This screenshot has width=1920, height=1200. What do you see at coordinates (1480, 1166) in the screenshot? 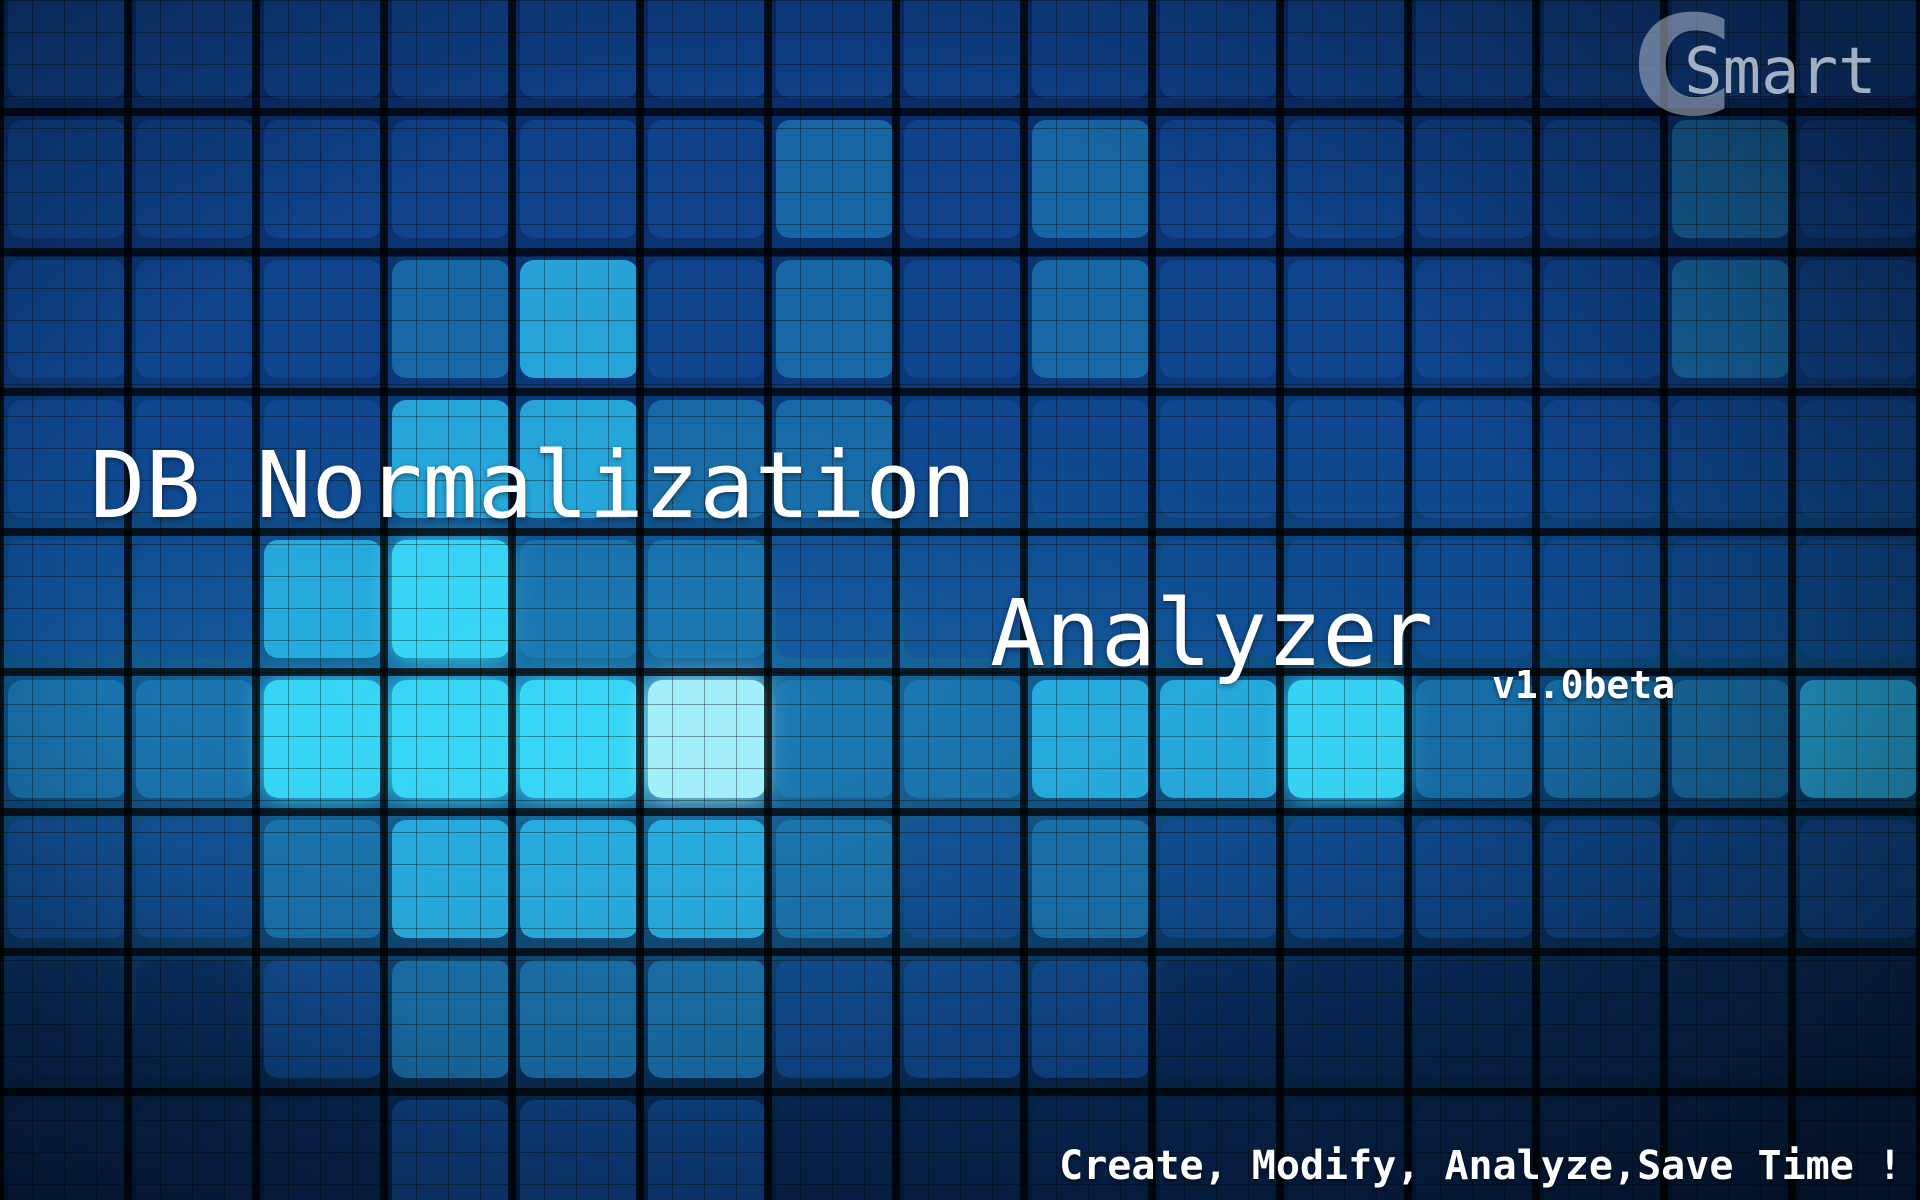
I see `tagline: Create, Modify, Analyze,Save Time !` at bounding box center [1480, 1166].